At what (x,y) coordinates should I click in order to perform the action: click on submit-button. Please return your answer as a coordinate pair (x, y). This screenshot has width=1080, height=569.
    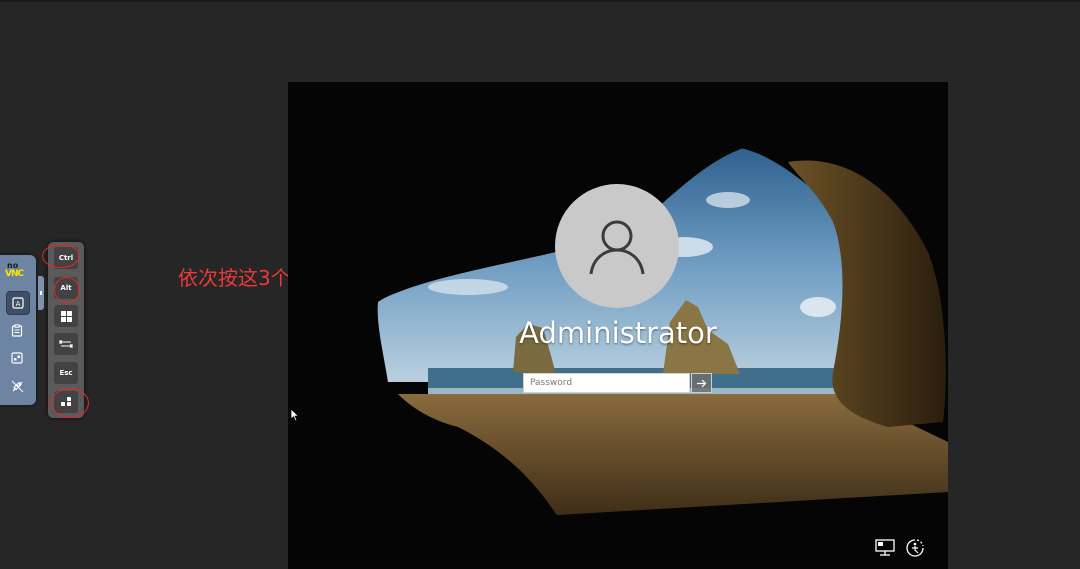
    Looking at the image, I should click on (701, 383).